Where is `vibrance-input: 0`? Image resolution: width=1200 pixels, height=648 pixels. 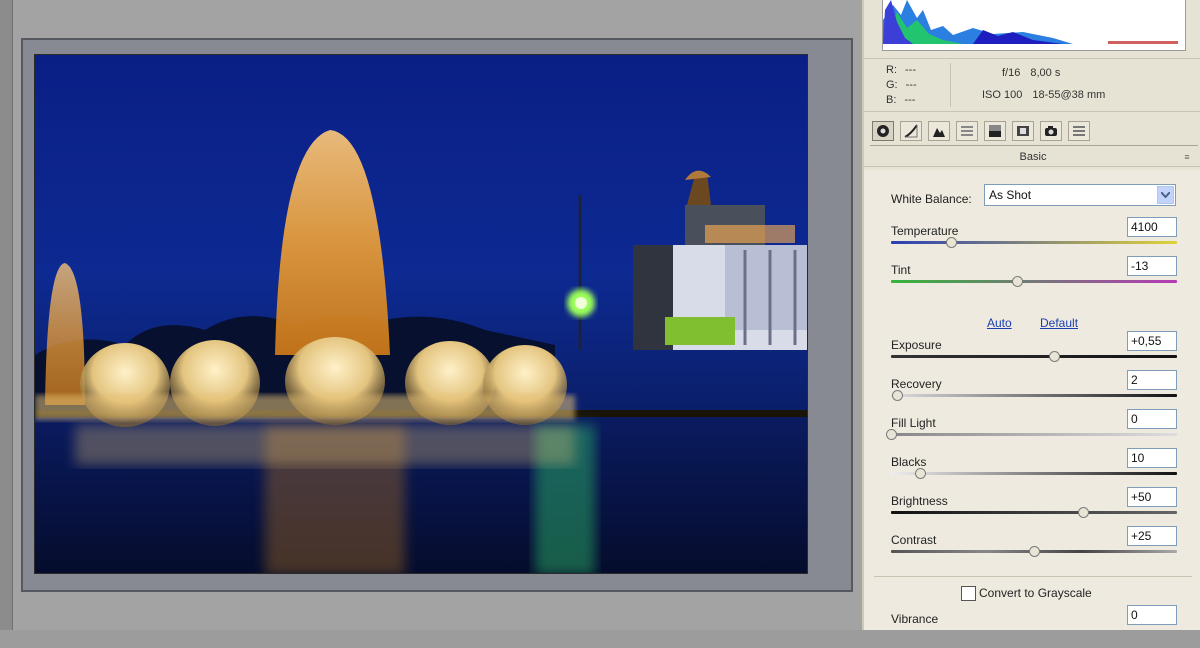
vibrance-input: 0 is located at coordinates (1152, 615).